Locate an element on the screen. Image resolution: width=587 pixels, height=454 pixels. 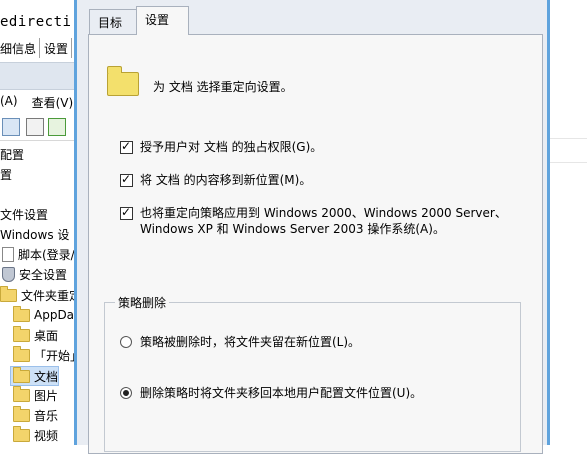
tree-label: 文件设置 is located at coordinates (24, 214).